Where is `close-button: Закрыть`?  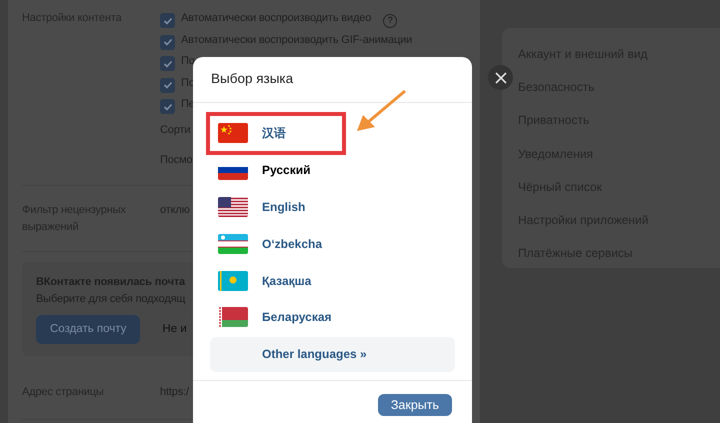
close-button: Закрыть is located at coordinates (415, 405).